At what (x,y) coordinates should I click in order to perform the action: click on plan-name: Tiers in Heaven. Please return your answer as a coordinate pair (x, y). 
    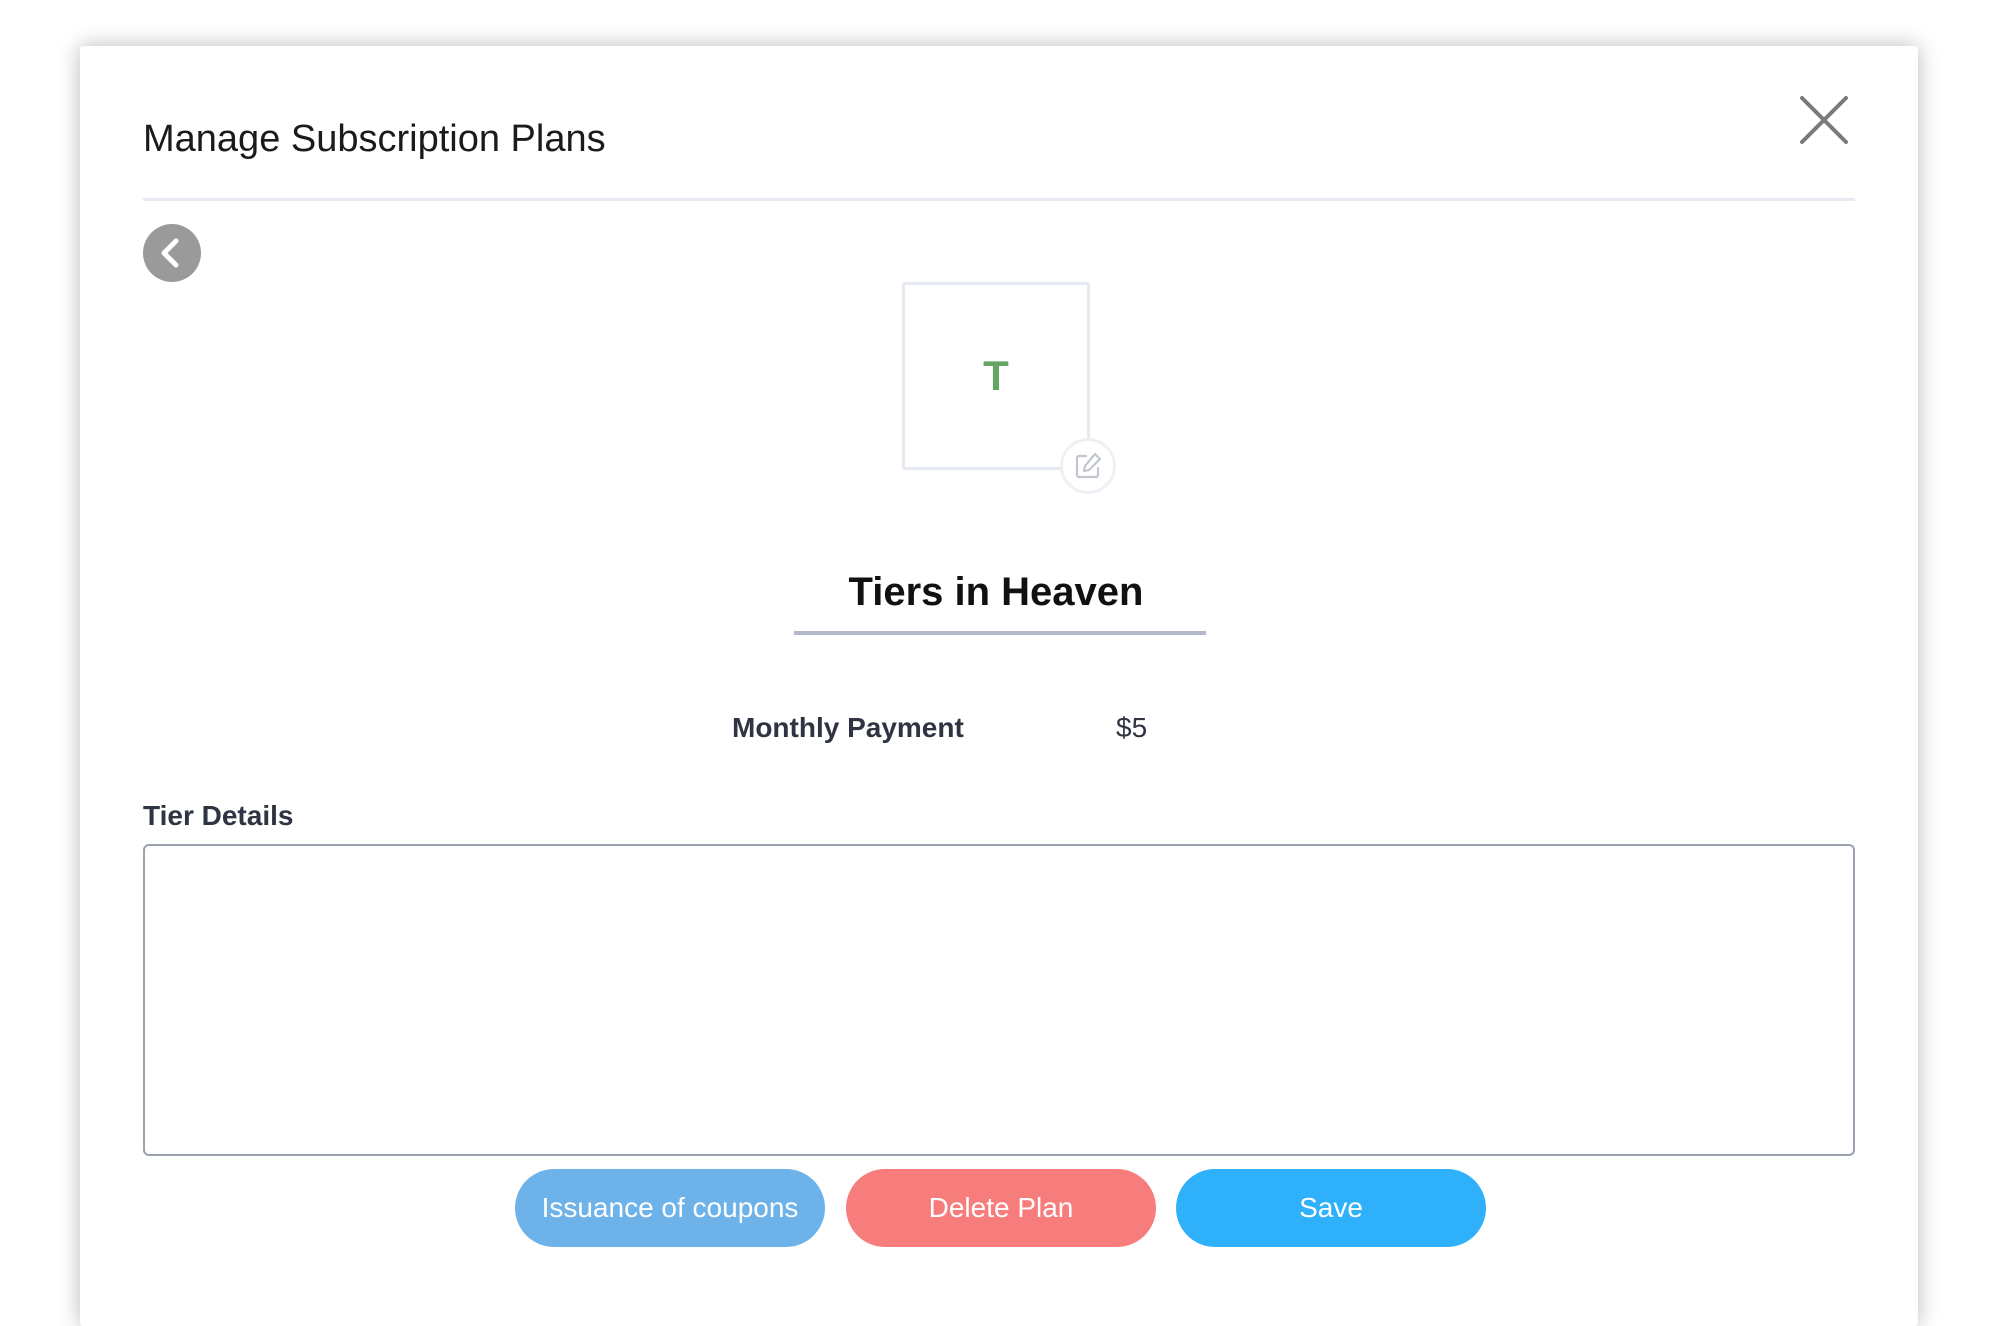
    Looking at the image, I should click on (996, 592).